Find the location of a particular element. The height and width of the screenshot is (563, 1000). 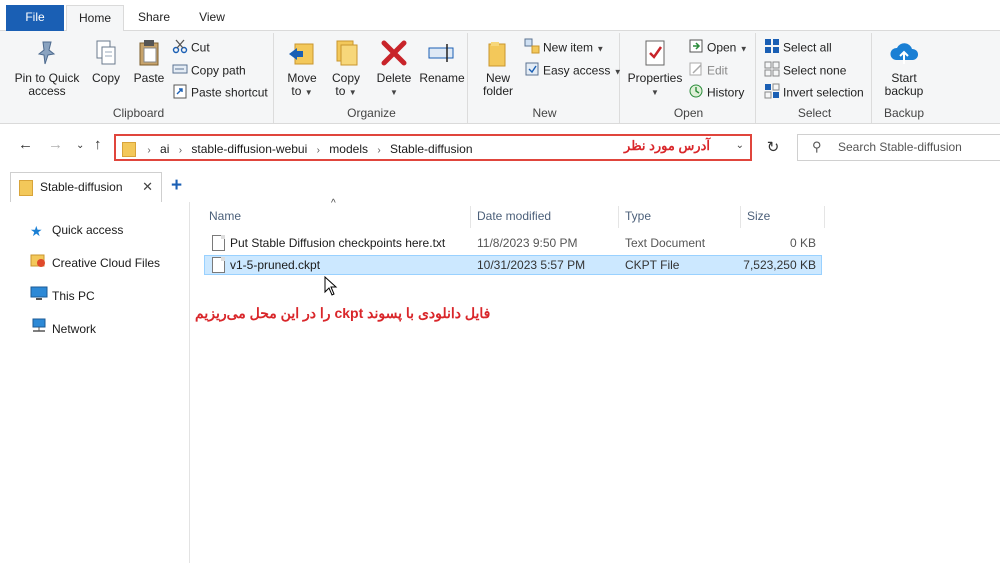

chevron-right-icon: › is located at coordinates (318, 150).